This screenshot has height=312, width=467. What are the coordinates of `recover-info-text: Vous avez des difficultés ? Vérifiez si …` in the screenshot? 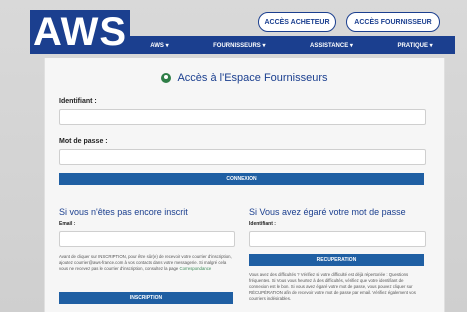 It's located at (332, 286).